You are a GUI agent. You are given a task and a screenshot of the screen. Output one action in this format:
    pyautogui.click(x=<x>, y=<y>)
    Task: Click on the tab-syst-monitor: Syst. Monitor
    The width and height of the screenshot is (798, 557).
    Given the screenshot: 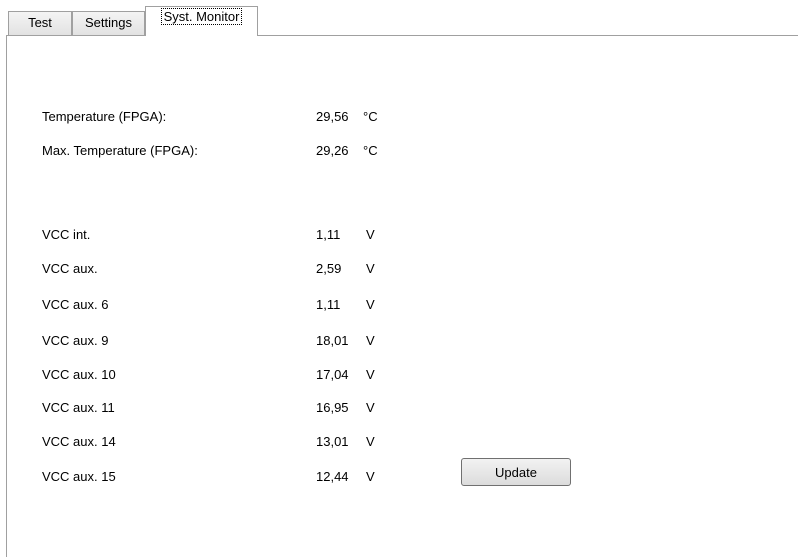 What is the action you would take?
    pyautogui.click(x=201, y=21)
    